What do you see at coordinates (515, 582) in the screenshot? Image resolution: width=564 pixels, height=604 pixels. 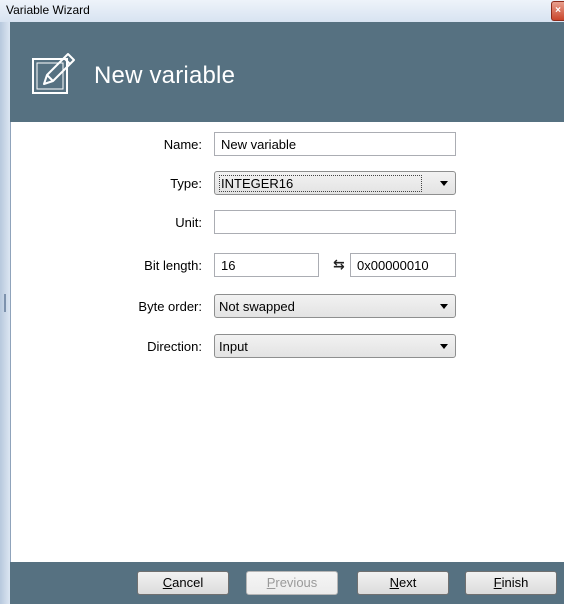 I see `finish-label: inish` at bounding box center [515, 582].